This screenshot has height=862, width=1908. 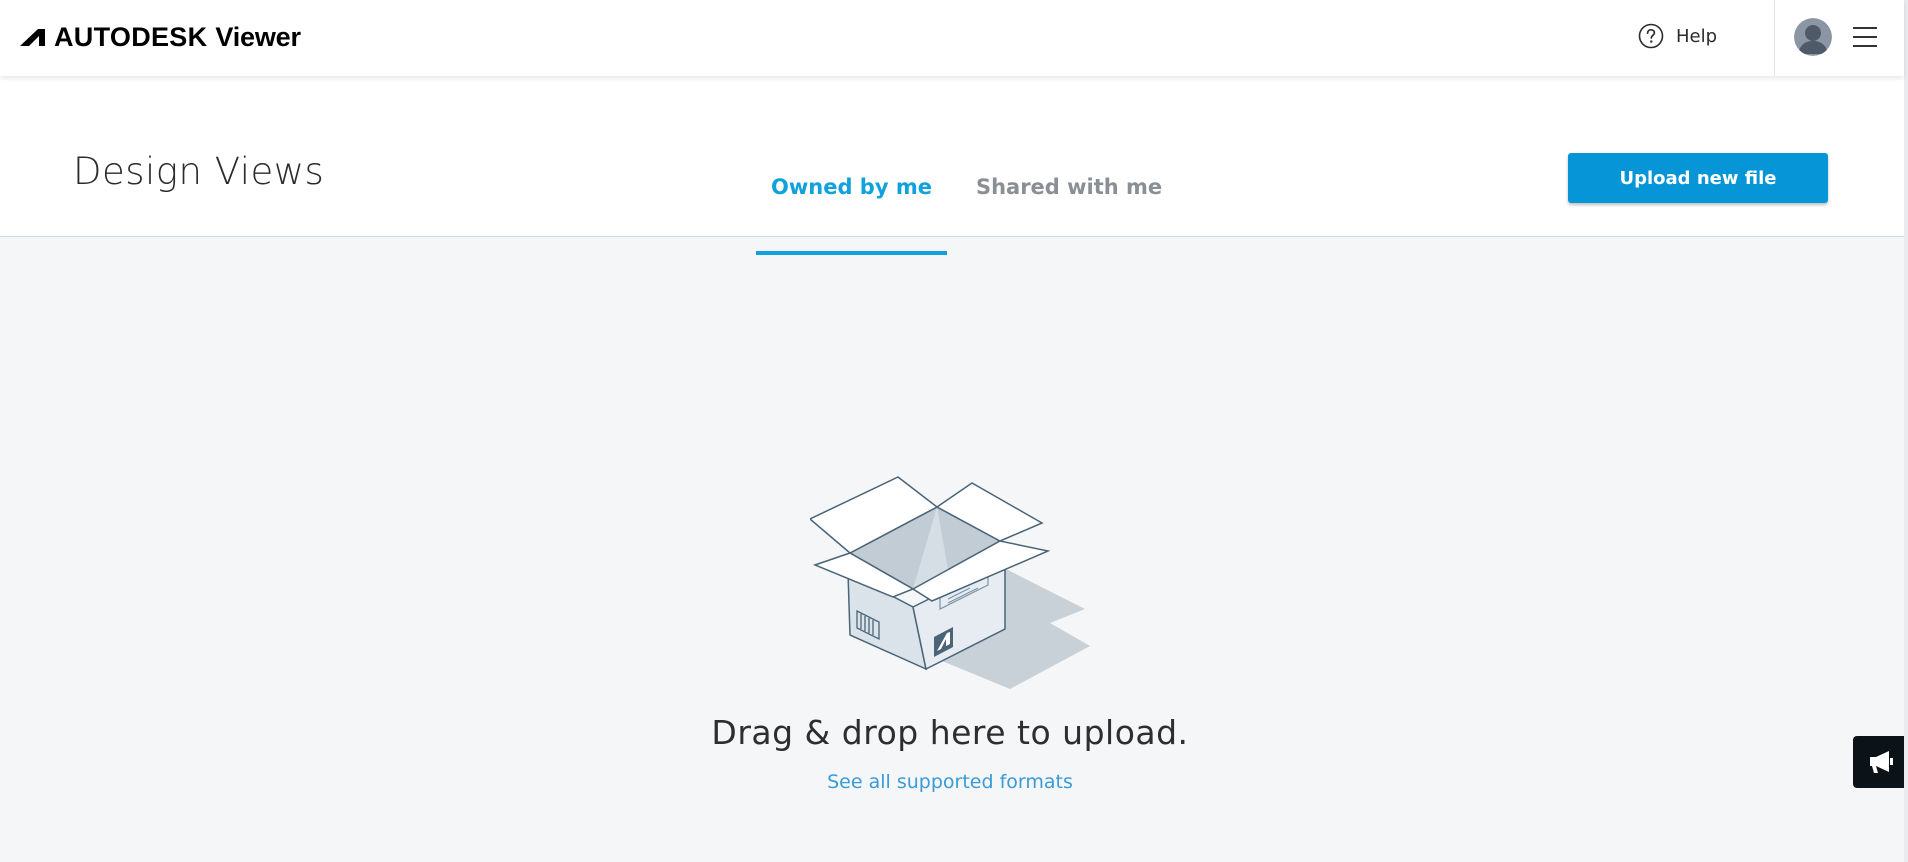 I want to click on avatar, so click(x=1813, y=37).